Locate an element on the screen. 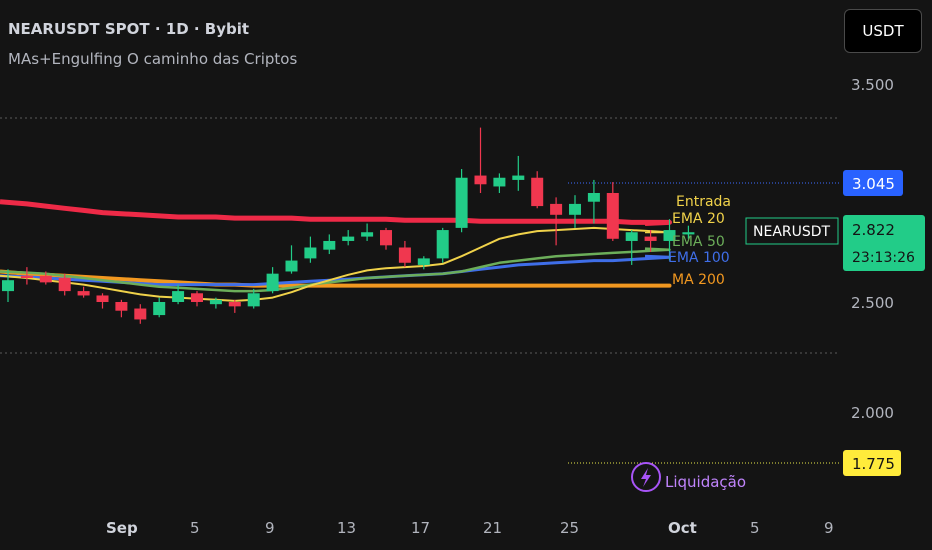 This screenshot has width=932, height=550. ema50-label: EMA 50 is located at coordinates (698, 242).